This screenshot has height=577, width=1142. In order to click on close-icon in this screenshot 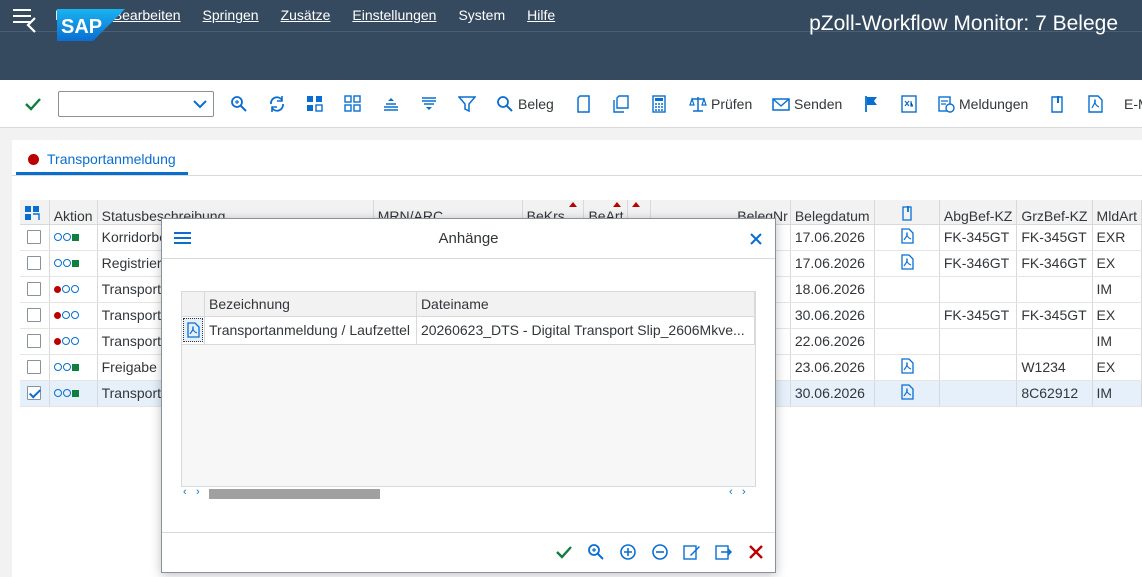, I will do `click(756, 240)`.